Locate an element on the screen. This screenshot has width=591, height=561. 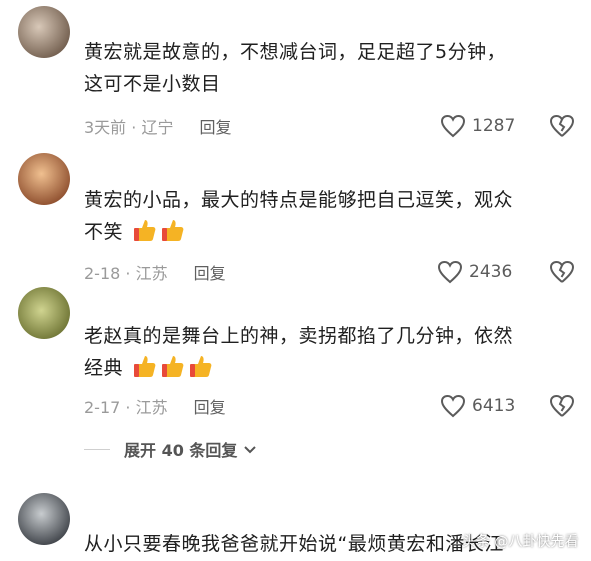
comment-text-line-with-emoji: 经典 is located at coordinates (329, 370).